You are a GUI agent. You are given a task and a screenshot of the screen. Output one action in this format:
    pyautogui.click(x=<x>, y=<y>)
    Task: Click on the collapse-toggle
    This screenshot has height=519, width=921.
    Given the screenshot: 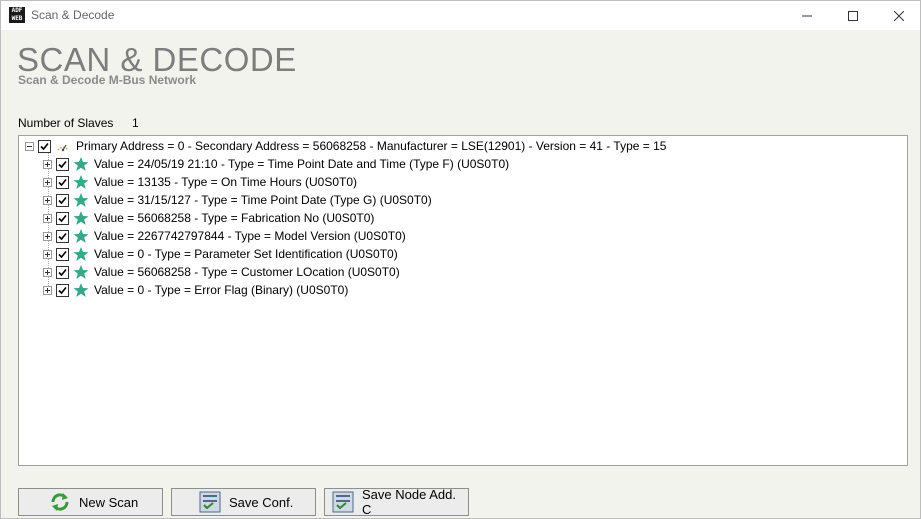 What is the action you would take?
    pyautogui.click(x=29, y=146)
    